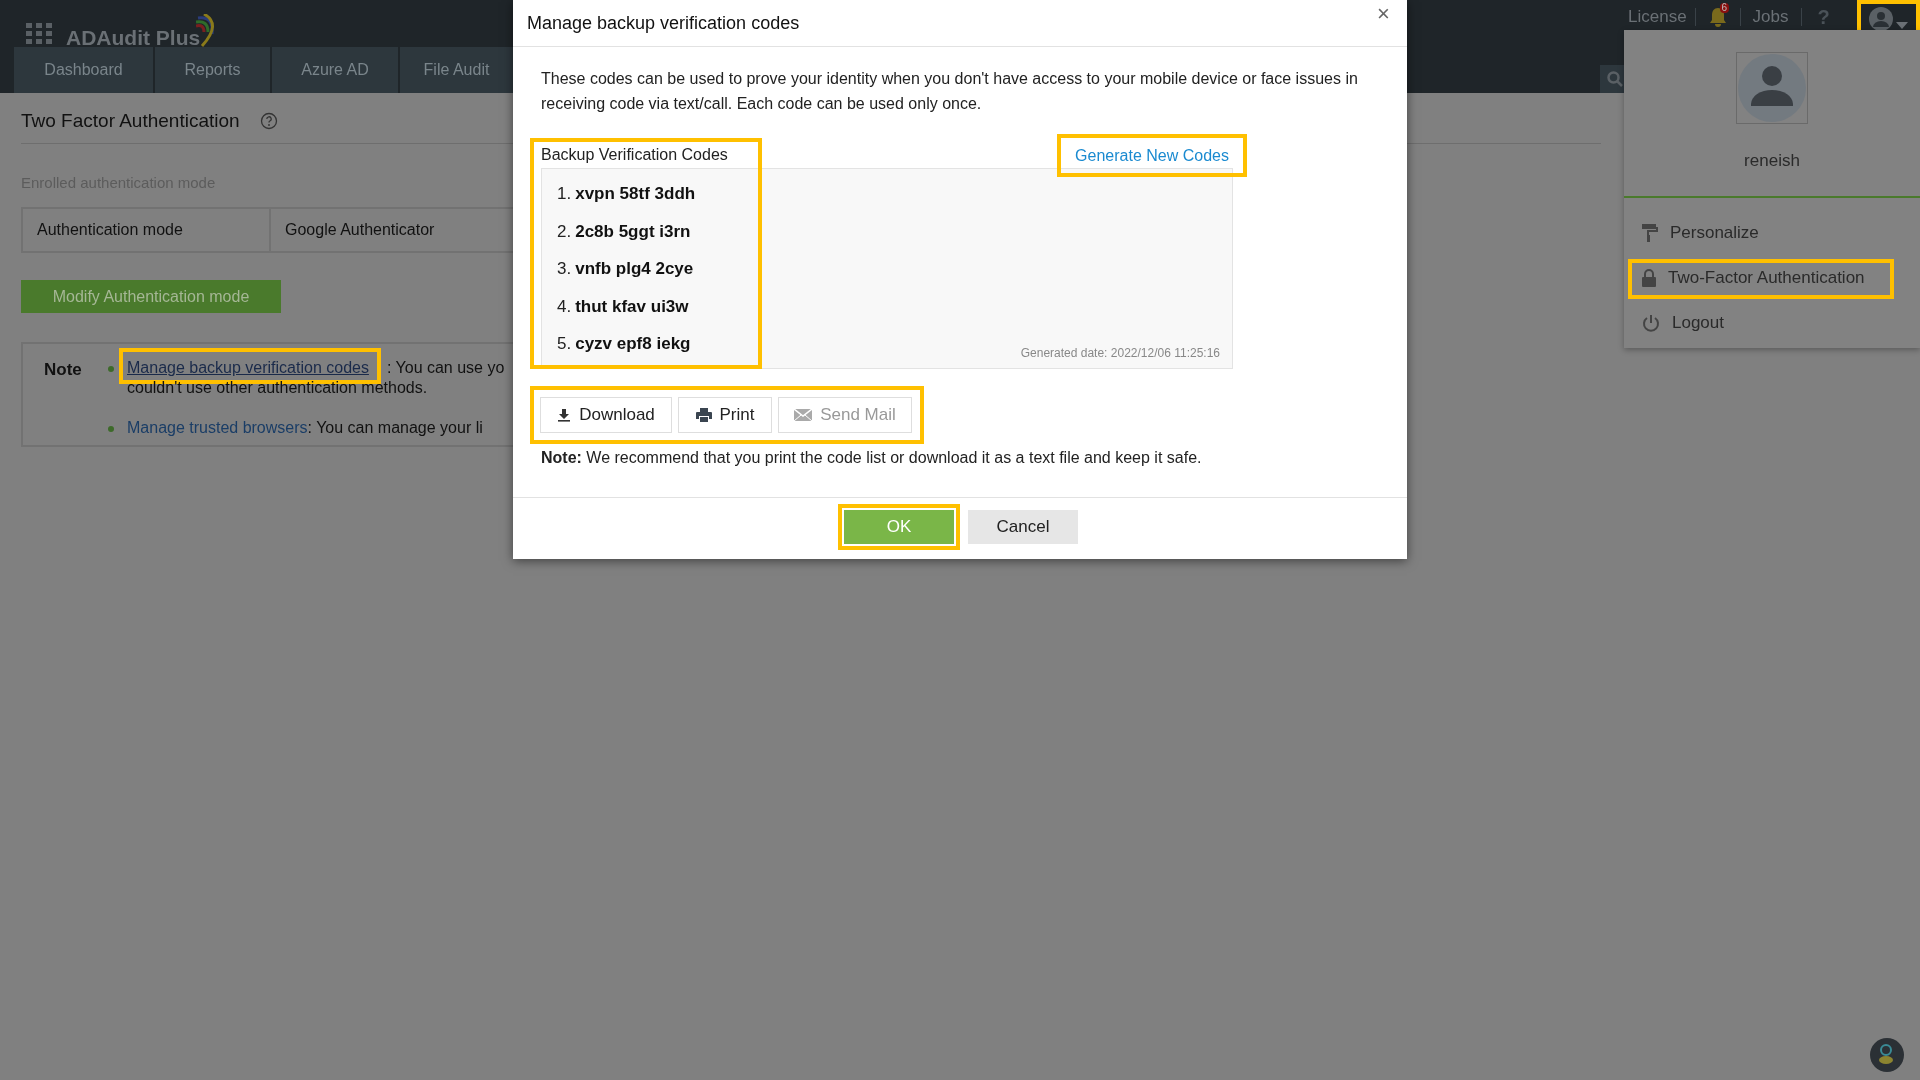 Image resolution: width=1920 pixels, height=1080 pixels. What do you see at coordinates (899, 527) in the screenshot?
I see `ok-button: OK` at bounding box center [899, 527].